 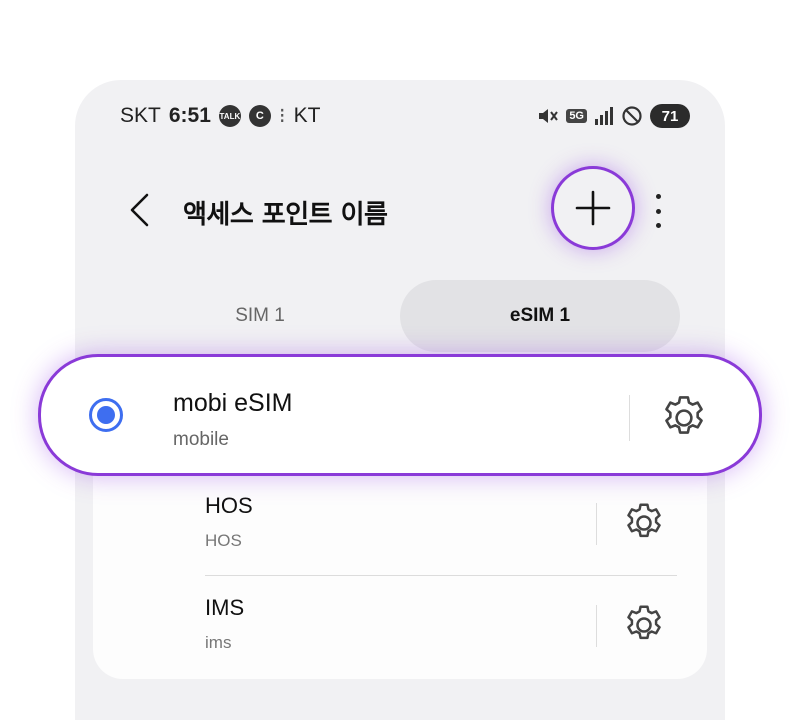 I want to click on add-apn-button, so click(x=593, y=208).